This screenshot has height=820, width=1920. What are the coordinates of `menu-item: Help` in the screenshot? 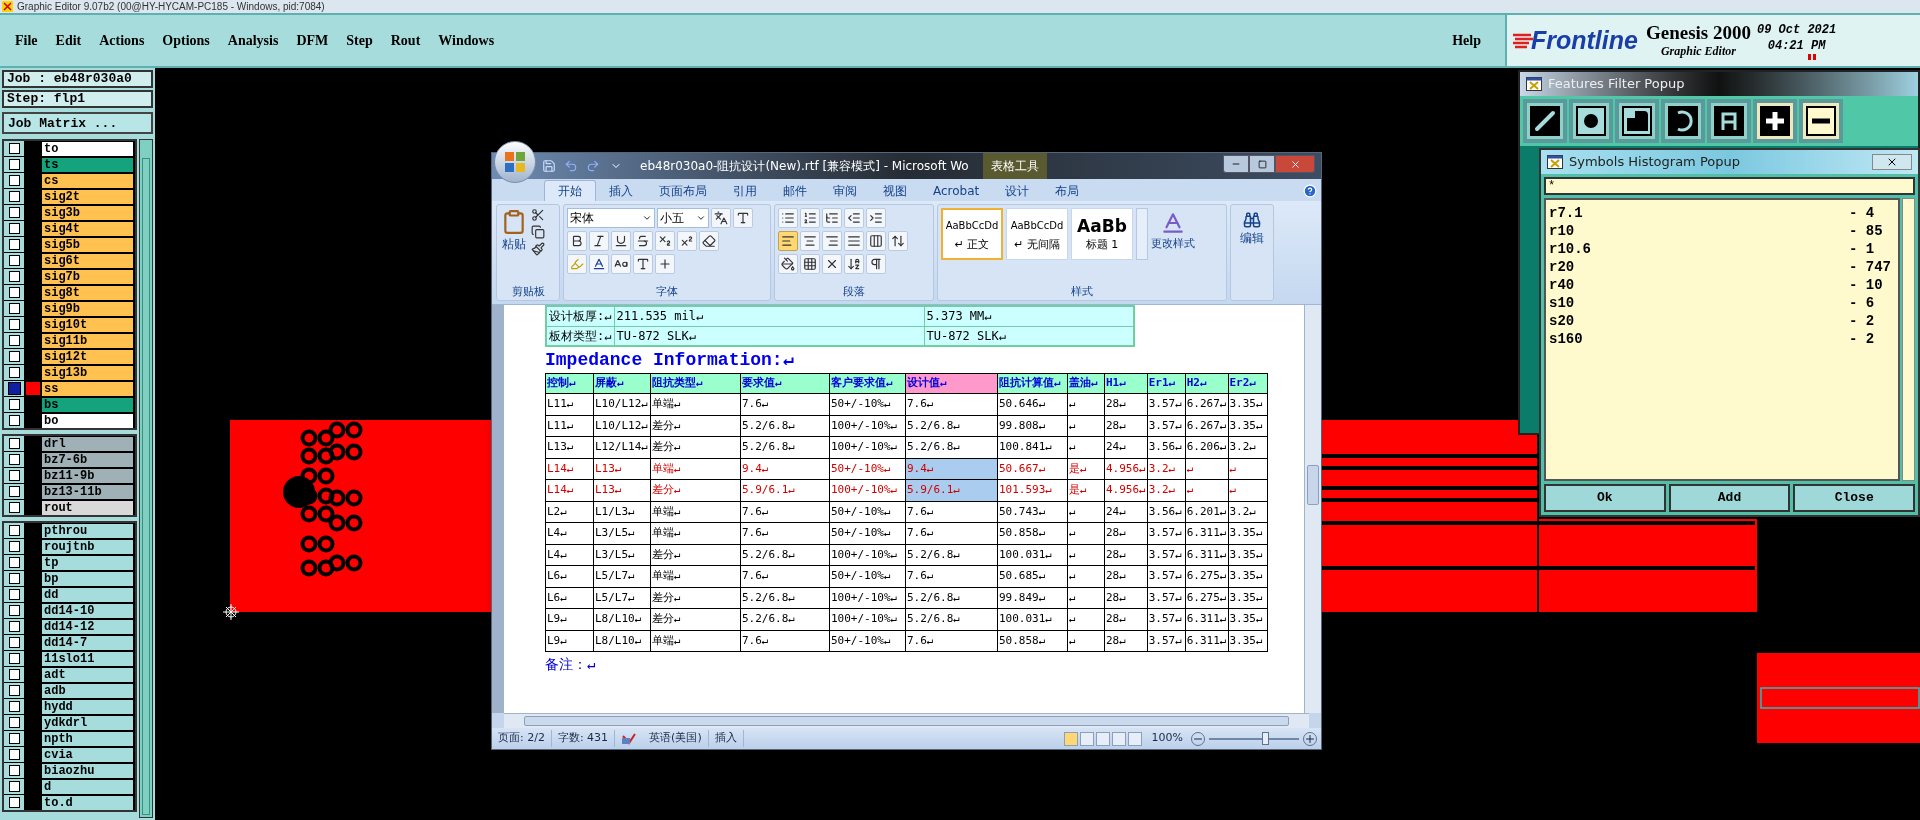 It's located at (1466, 40).